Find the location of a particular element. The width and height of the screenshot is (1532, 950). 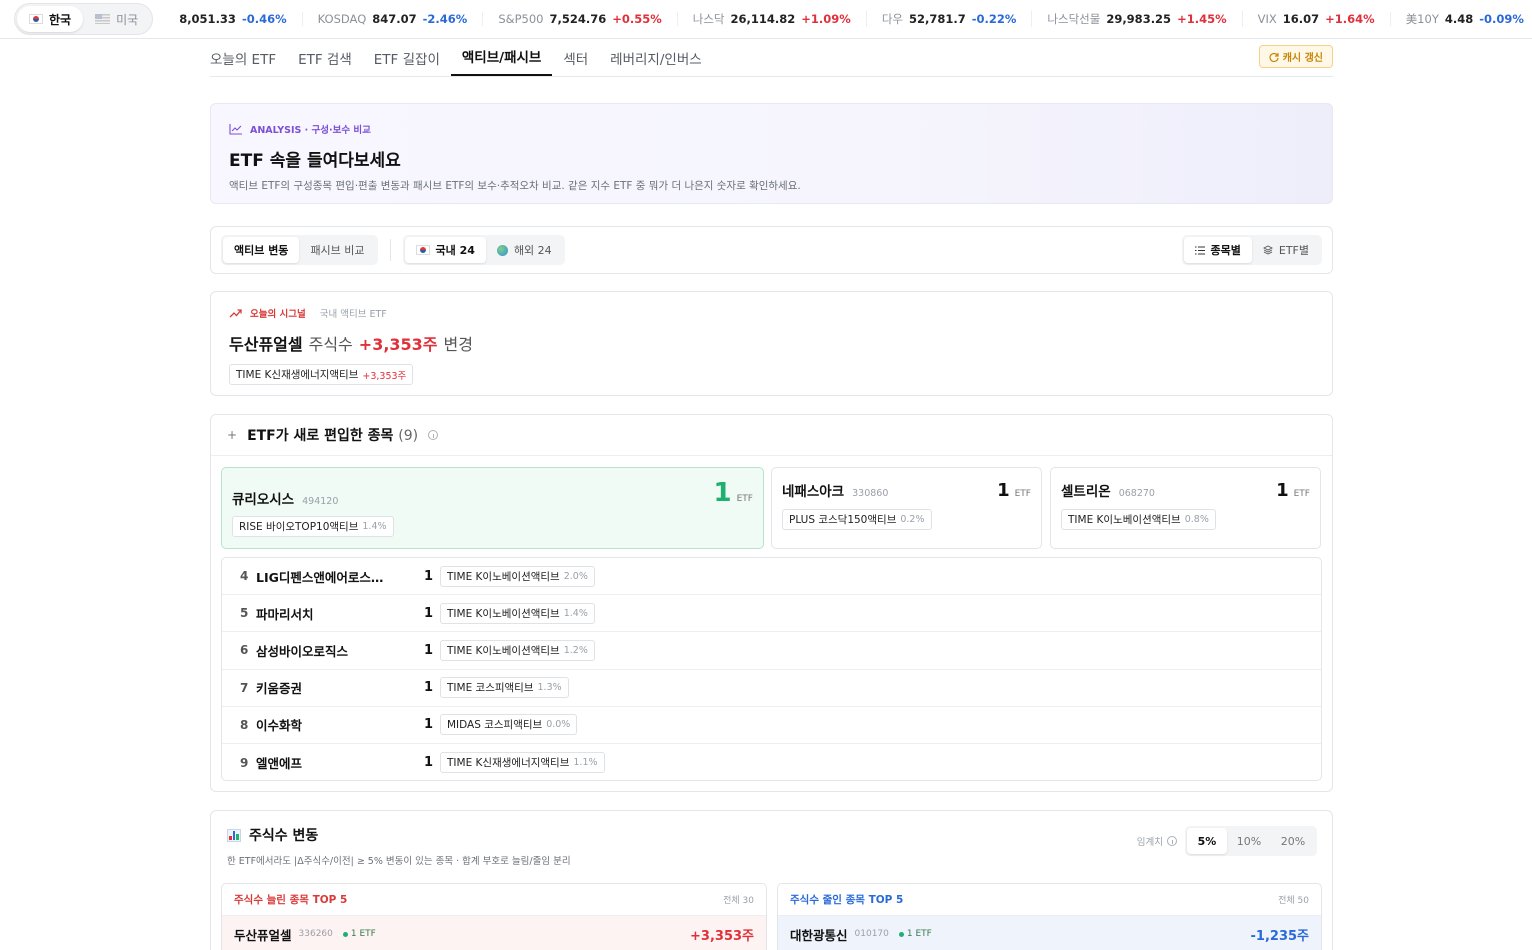

market-toggle: 한국 미국 is located at coordinates (84, 19).